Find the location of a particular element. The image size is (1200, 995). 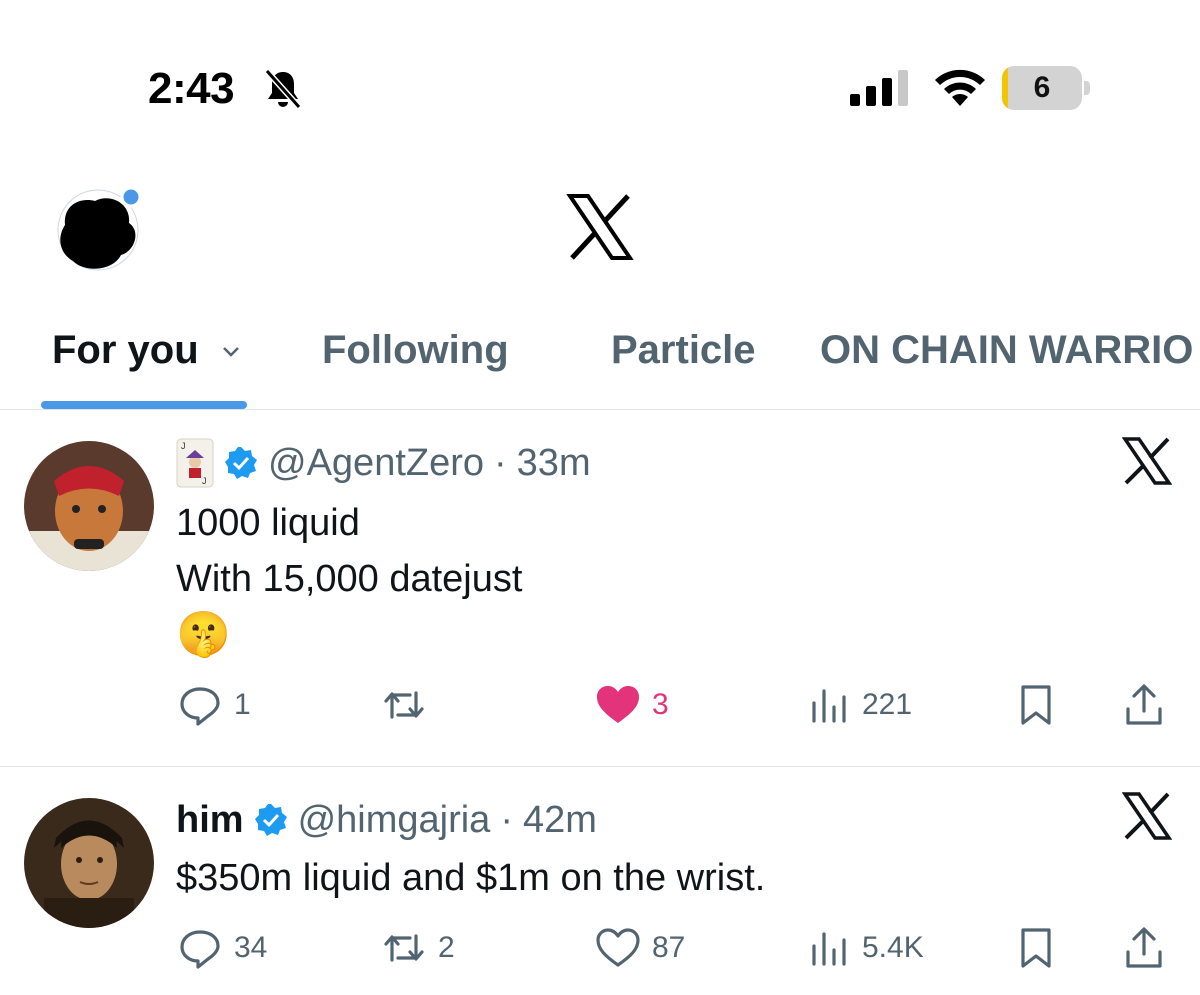

reply-button: 34 is located at coordinates (221, 948).